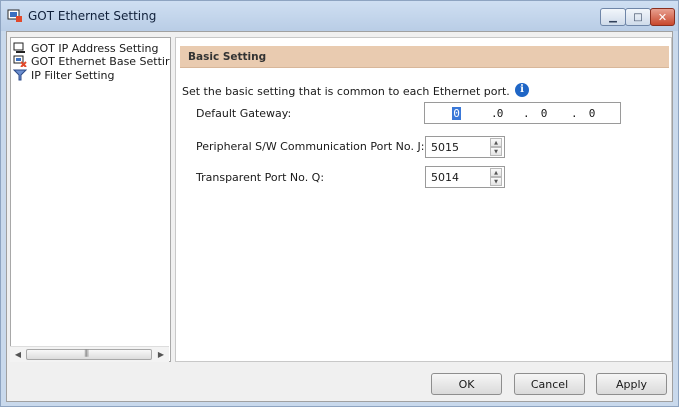 Image resolution: width=679 pixels, height=407 pixels. I want to click on gateway-octet-3: 0, so click(544, 113).